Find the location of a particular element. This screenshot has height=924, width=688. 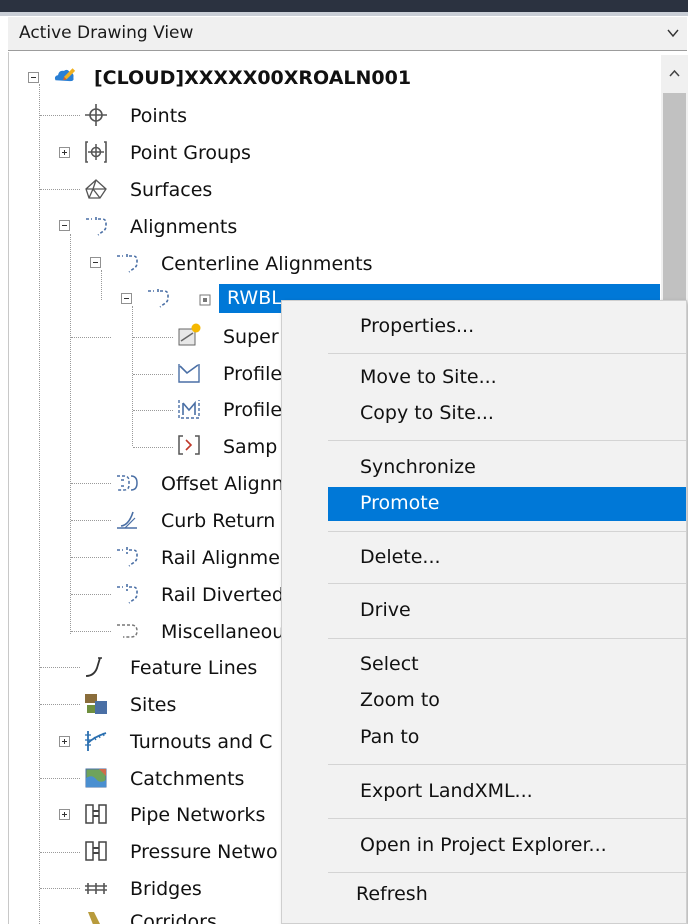

bridge-icon is located at coordinates (96, 888).